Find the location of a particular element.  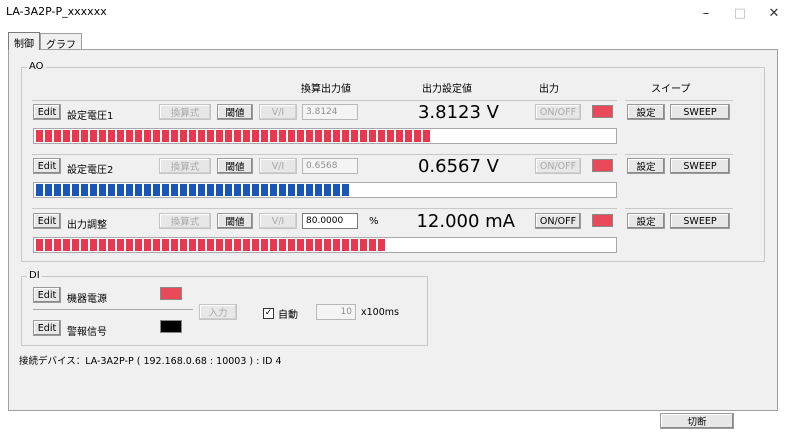

converted-value-field: 80.0000 is located at coordinates (330, 221).